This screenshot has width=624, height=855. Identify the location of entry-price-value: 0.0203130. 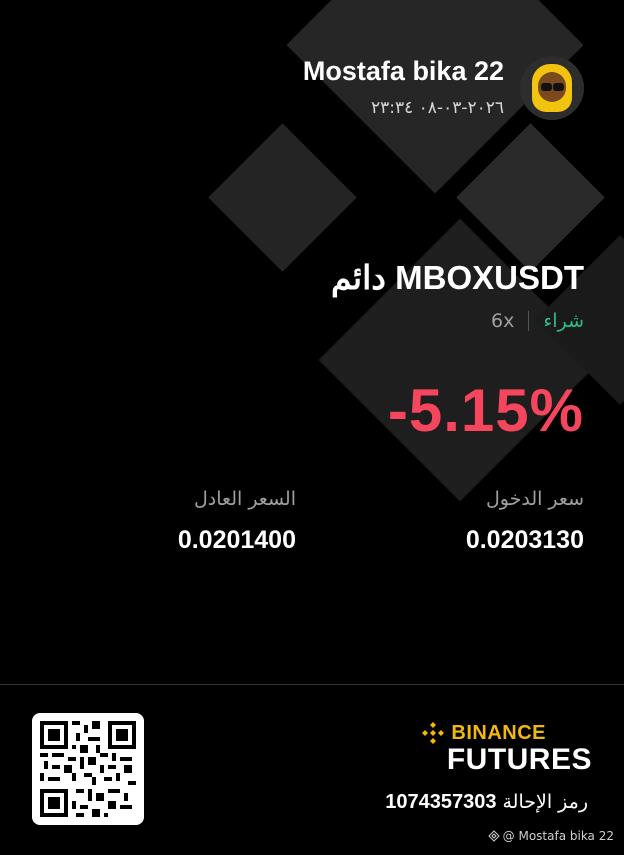
(524, 540).